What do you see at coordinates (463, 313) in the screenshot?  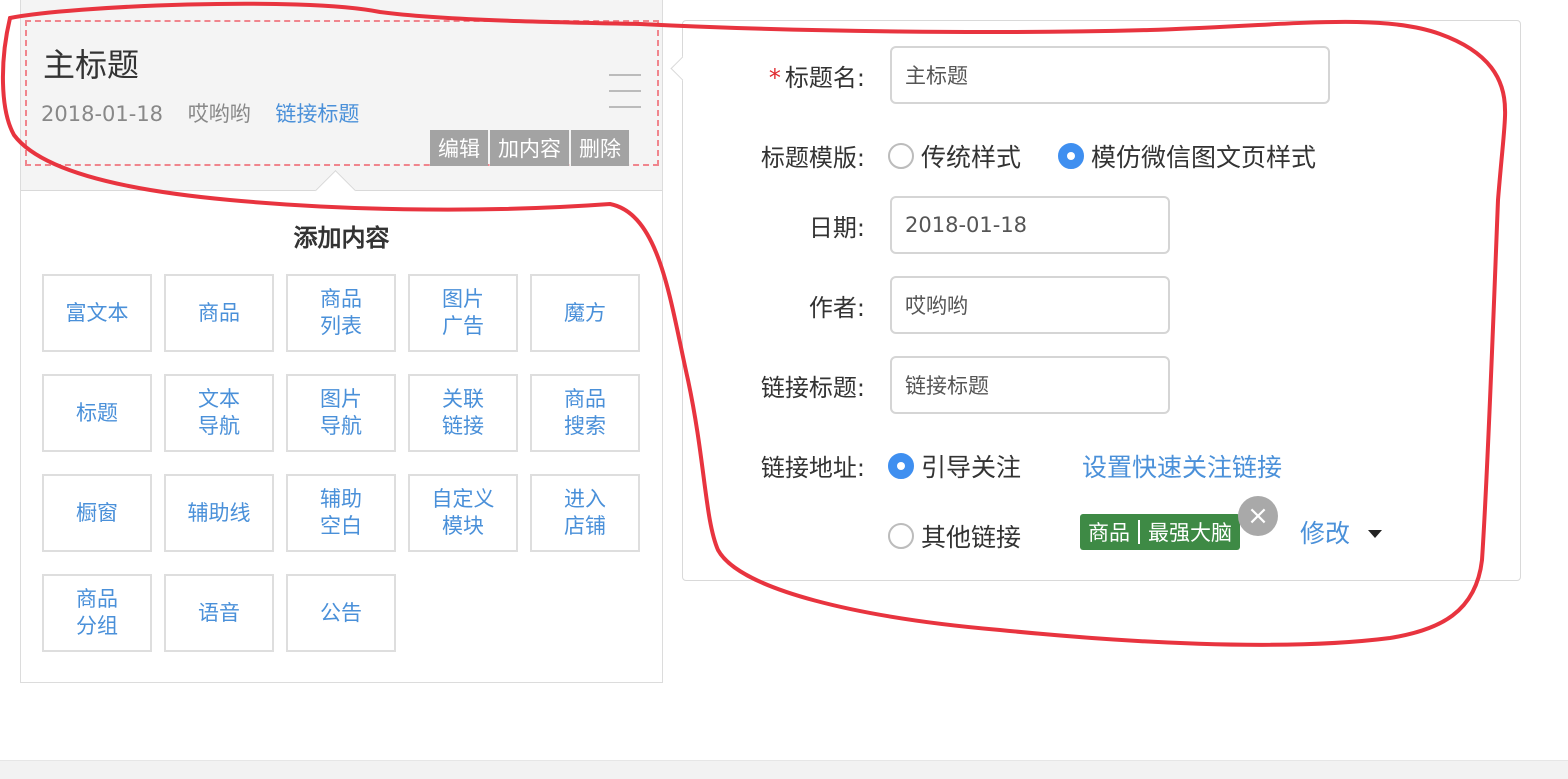 I see `add-content-item: 图片 广告` at bounding box center [463, 313].